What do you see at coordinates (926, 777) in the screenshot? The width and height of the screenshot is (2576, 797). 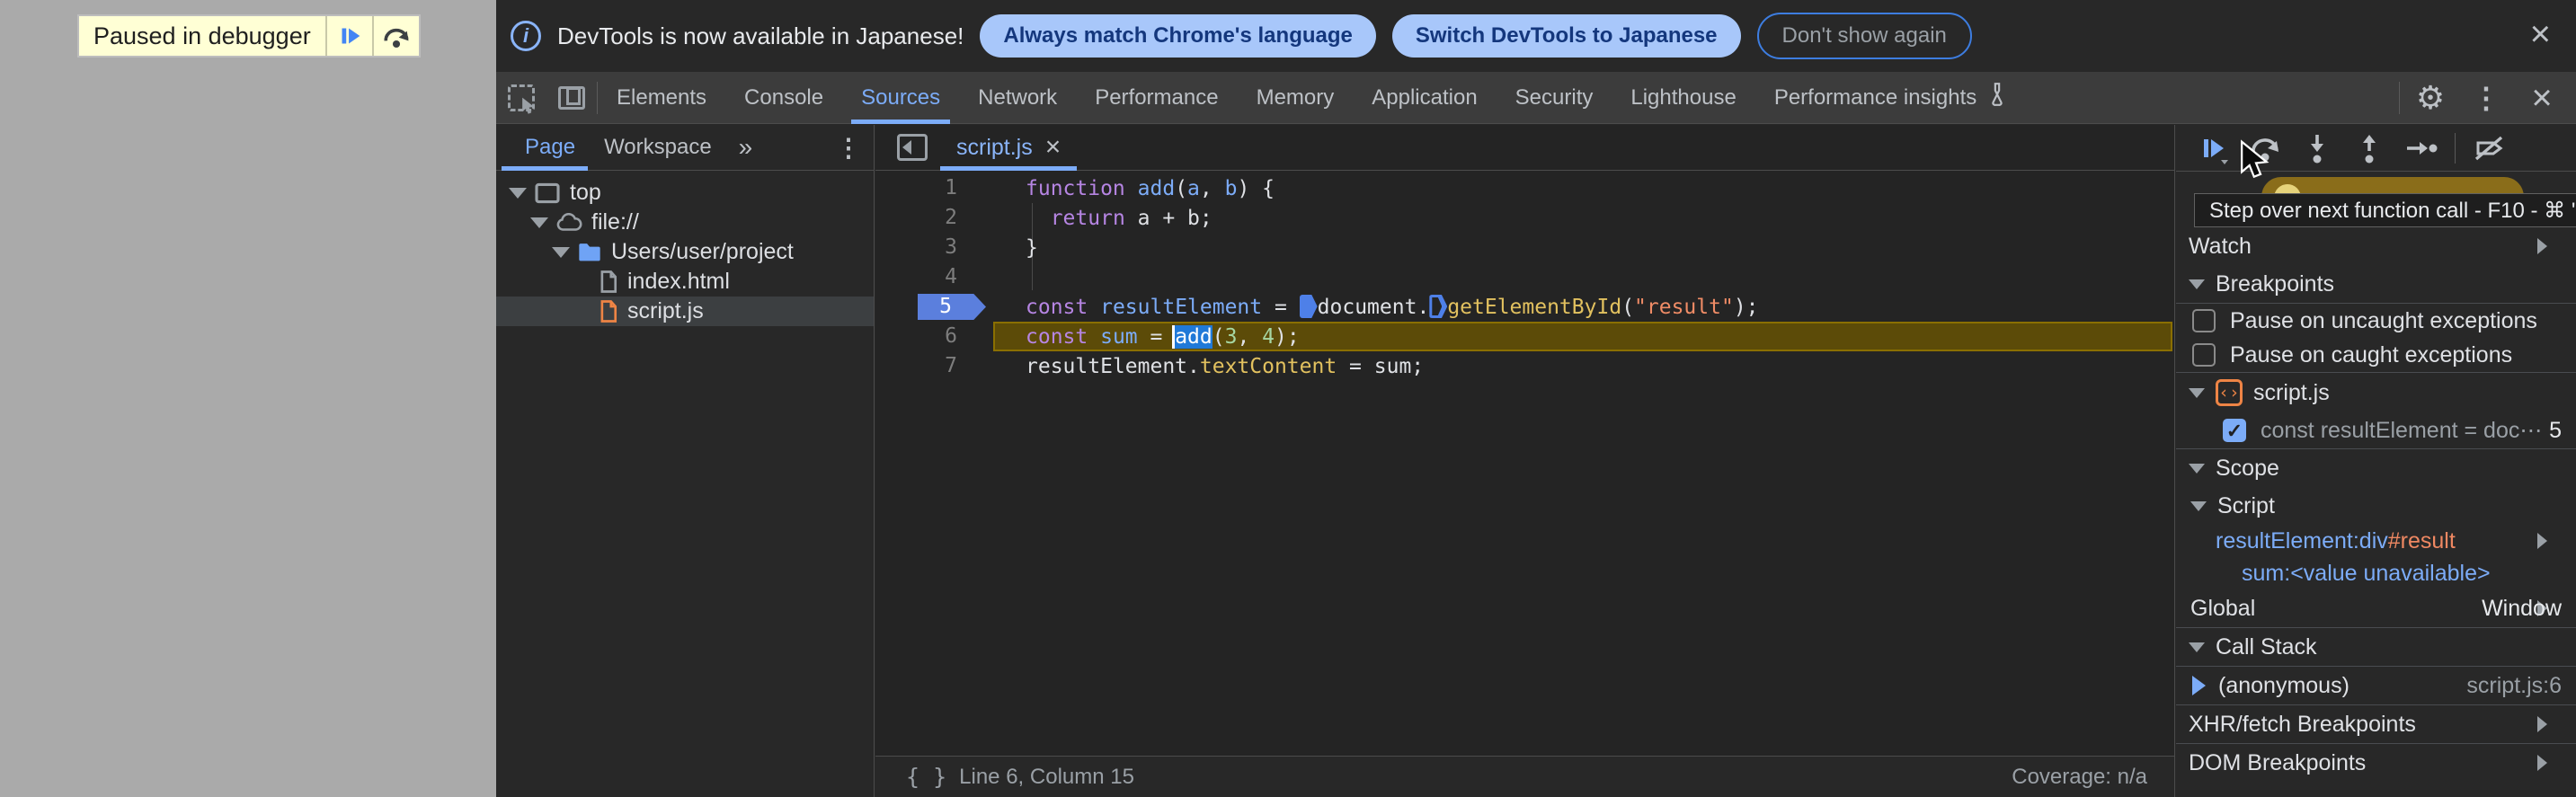 I see `format-icon: { }` at bounding box center [926, 777].